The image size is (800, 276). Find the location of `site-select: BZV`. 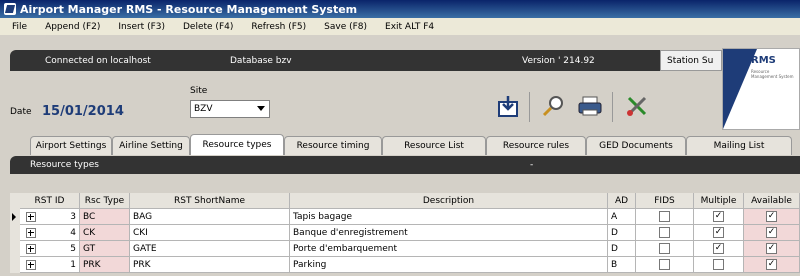

site-select: BZV is located at coordinates (230, 109).